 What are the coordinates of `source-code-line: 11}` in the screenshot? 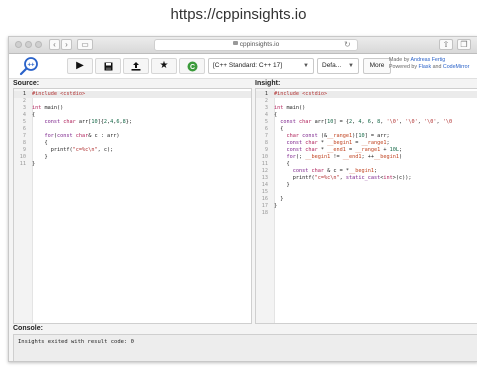 It's located at (132, 164).